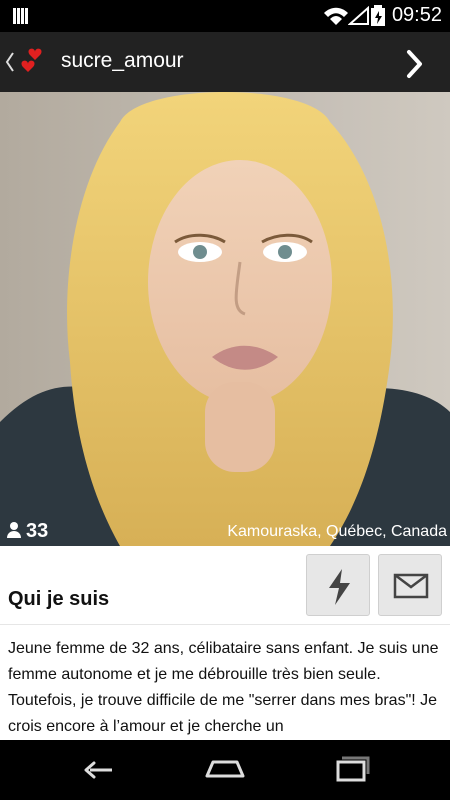  I want to click on signal-icon, so click(20, 16).